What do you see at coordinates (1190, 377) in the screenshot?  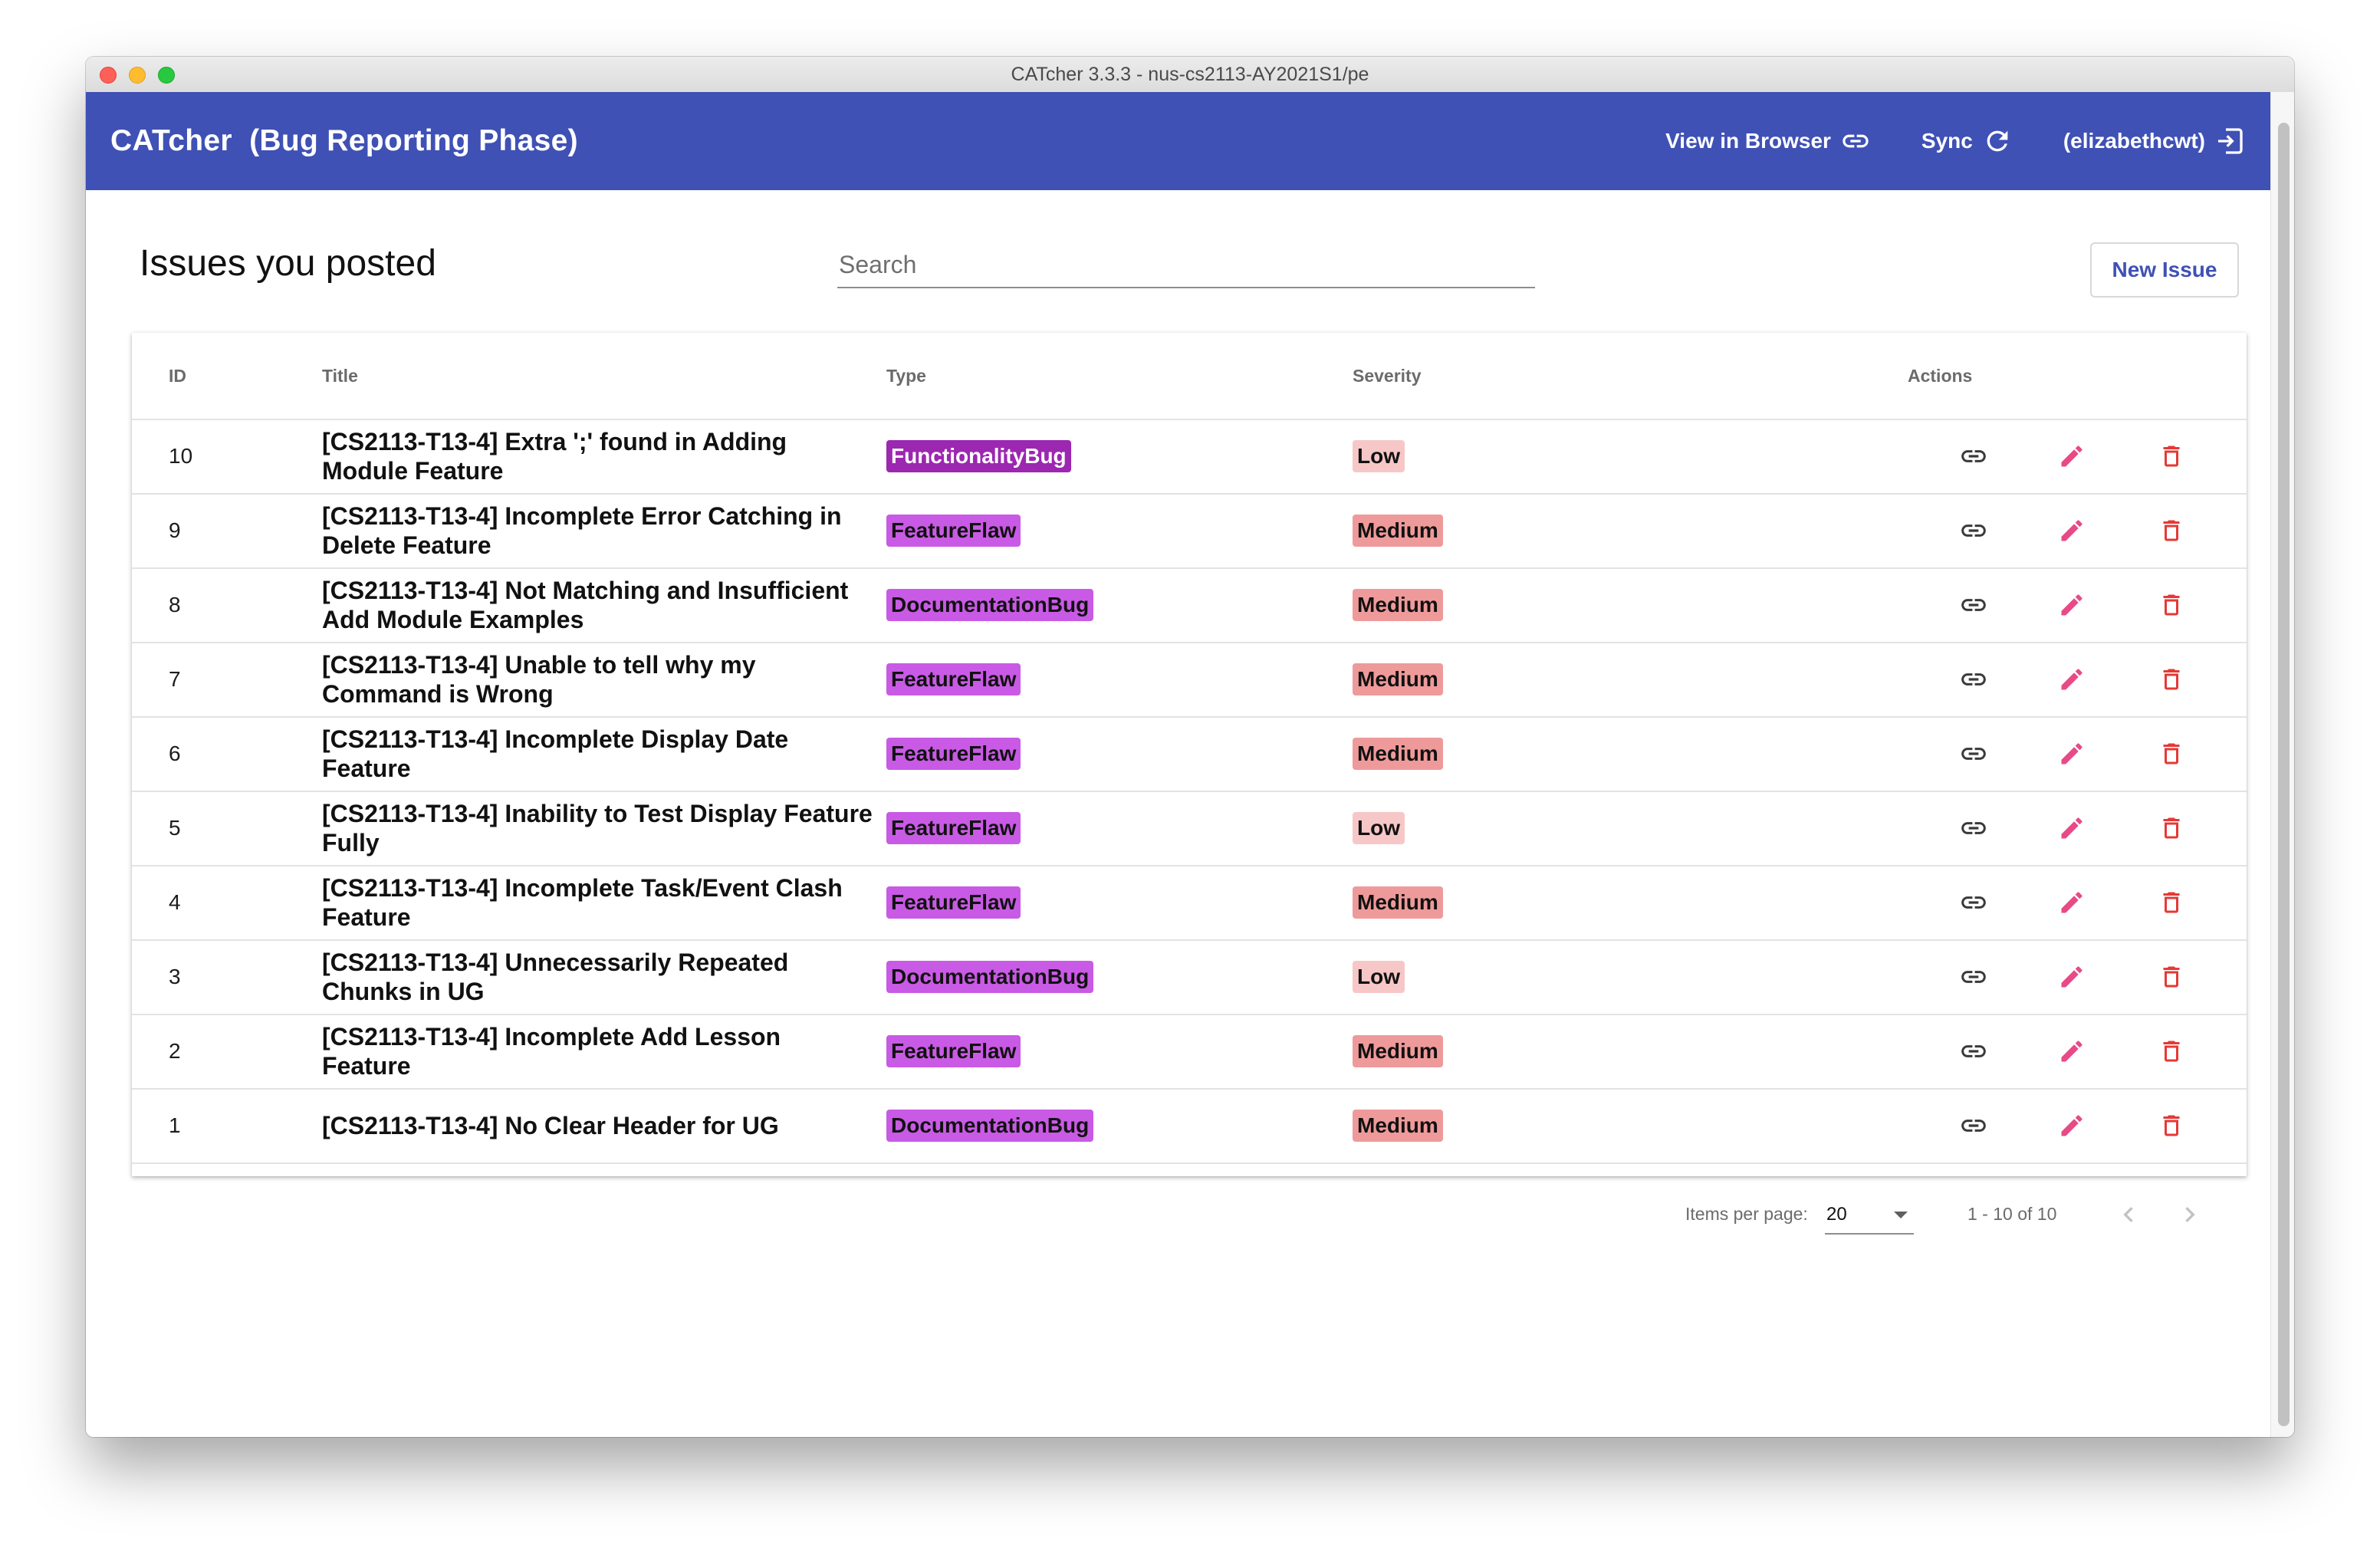 I see `table-header: ID Title Type Severity Actions` at bounding box center [1190, 377].